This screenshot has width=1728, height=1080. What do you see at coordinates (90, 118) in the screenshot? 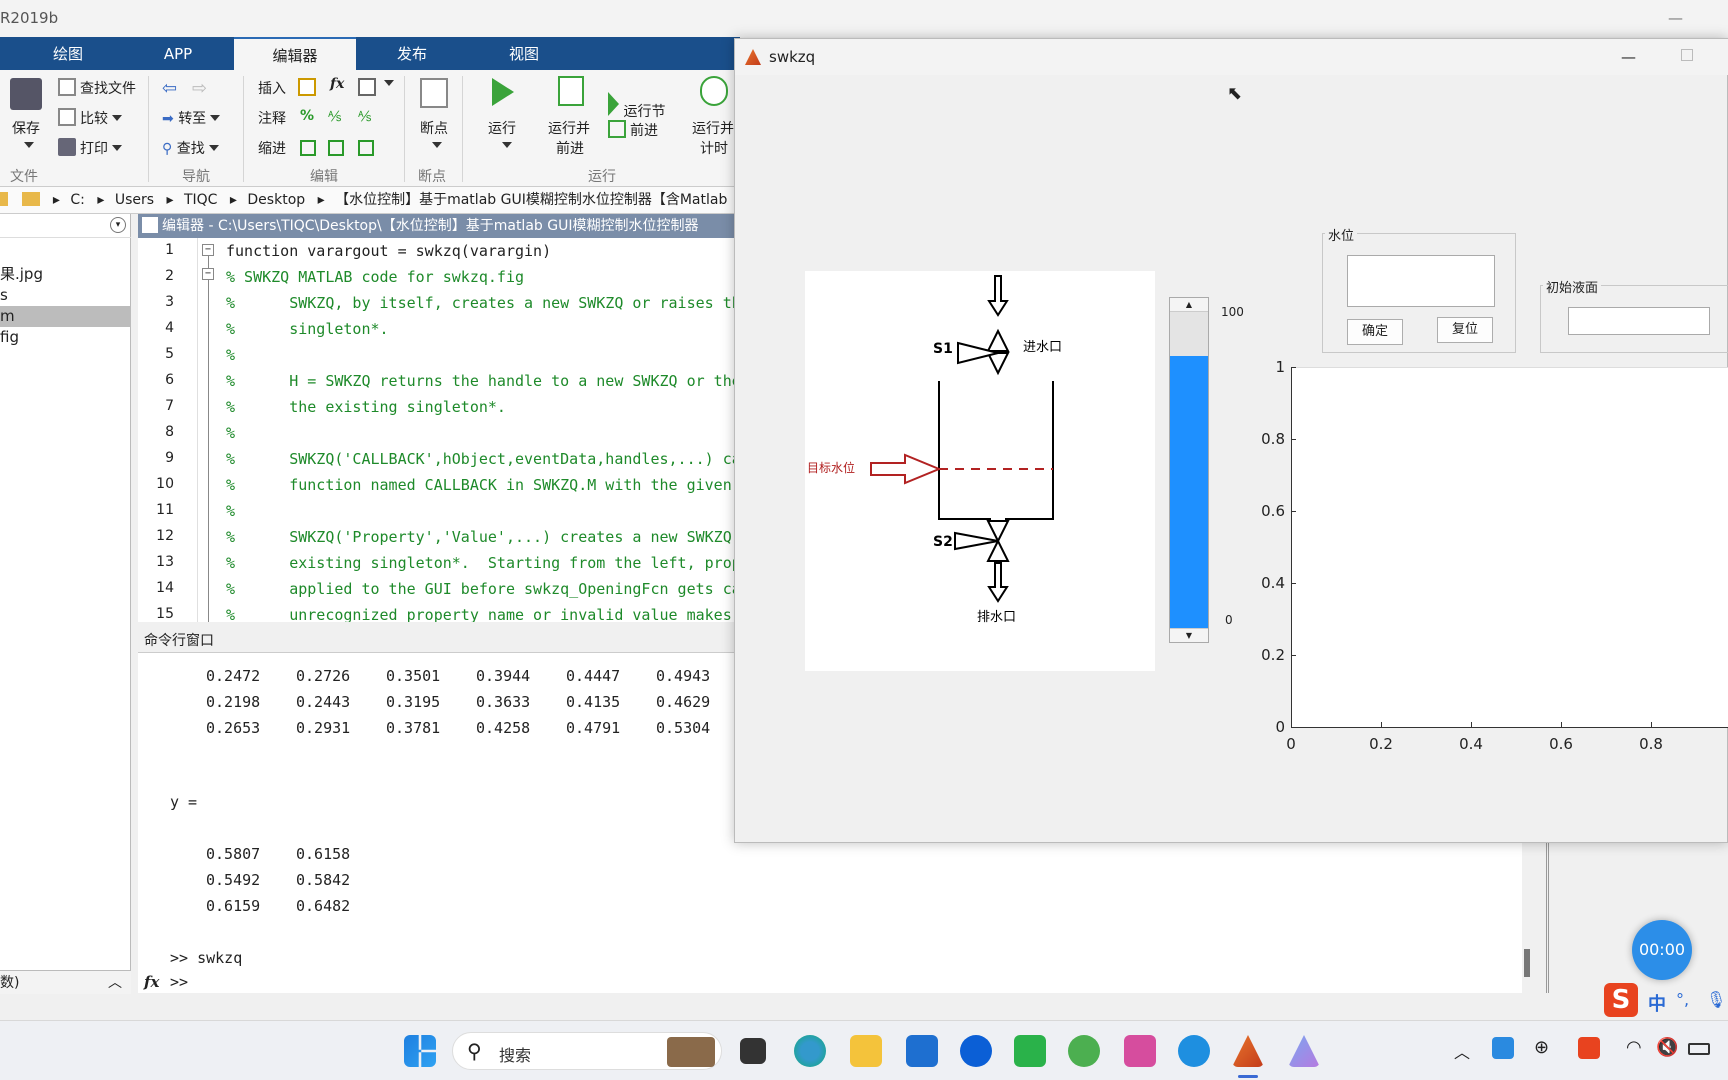
I see `compare-button: 比较` at bounding box center [90, 118].